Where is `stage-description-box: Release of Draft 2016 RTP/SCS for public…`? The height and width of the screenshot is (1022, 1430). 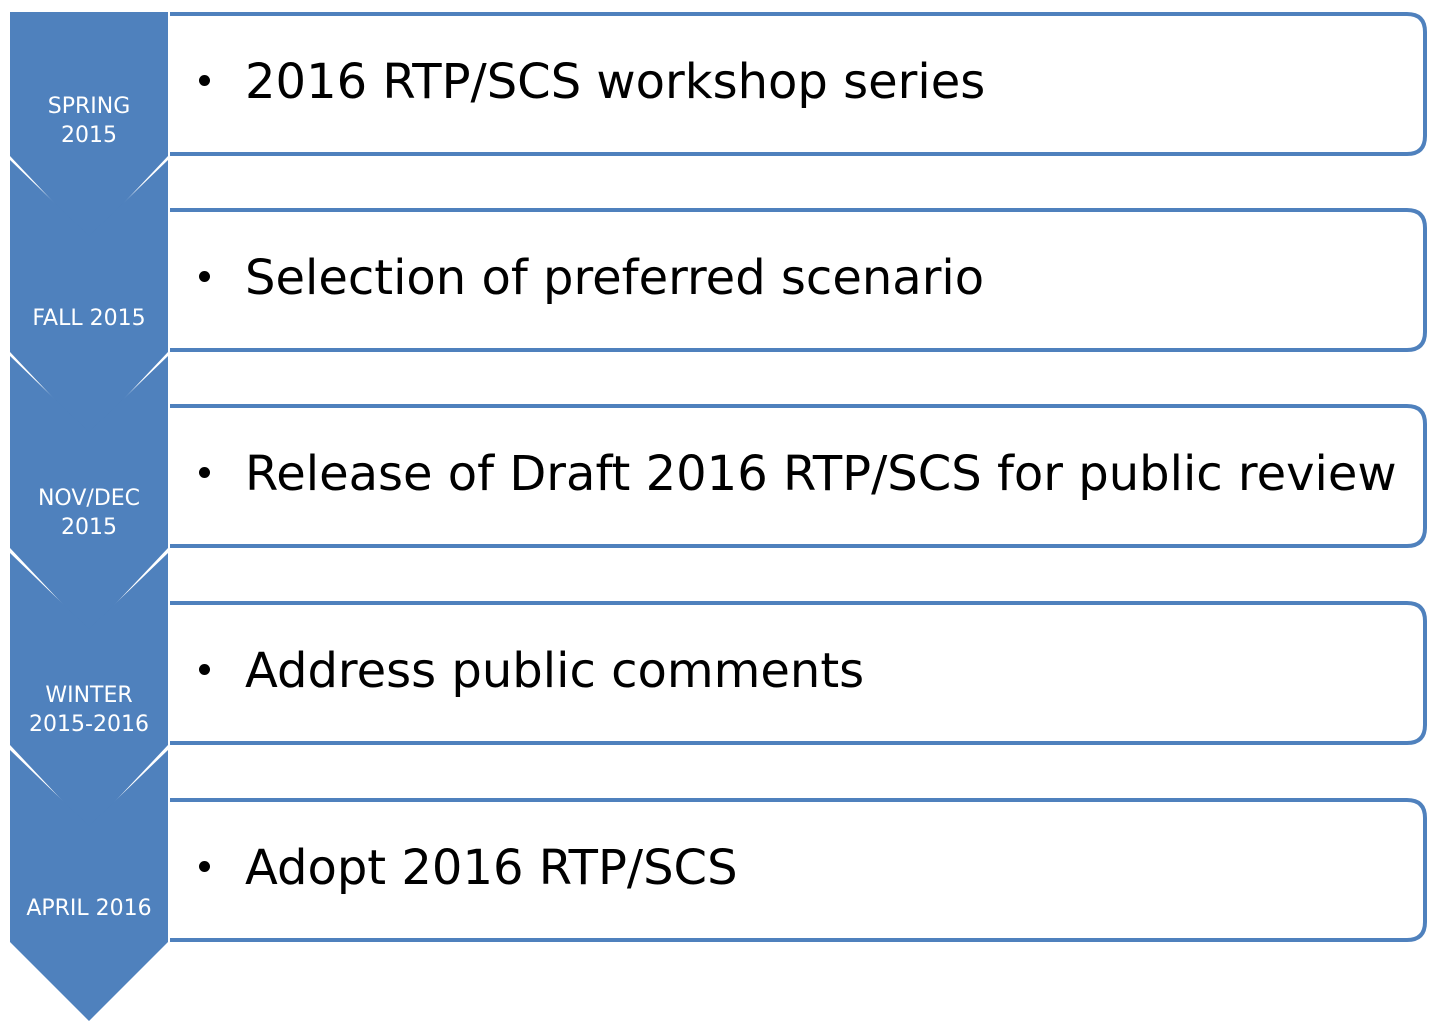
stage-description-box: Release of Draft 2016 RTP/SCS for public… is located at coordinates (791, 476).